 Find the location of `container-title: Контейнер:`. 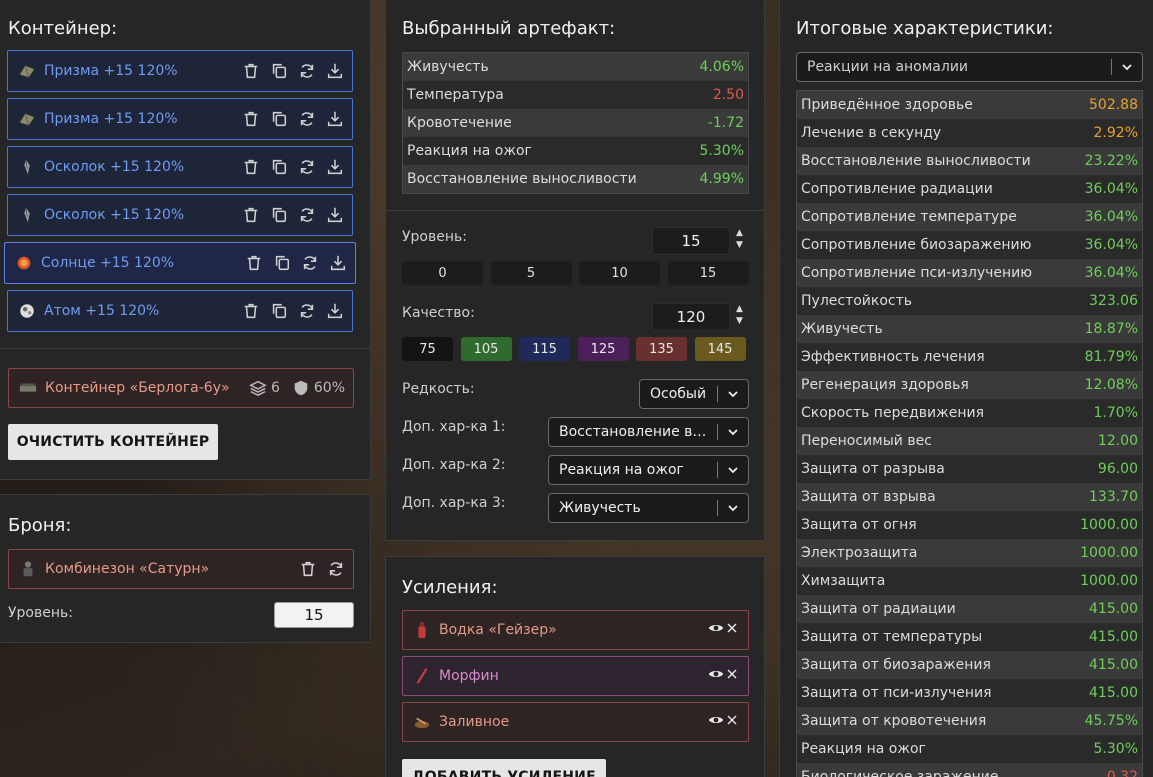

container-title: Контейнер: is located at coordinates (63, 28).